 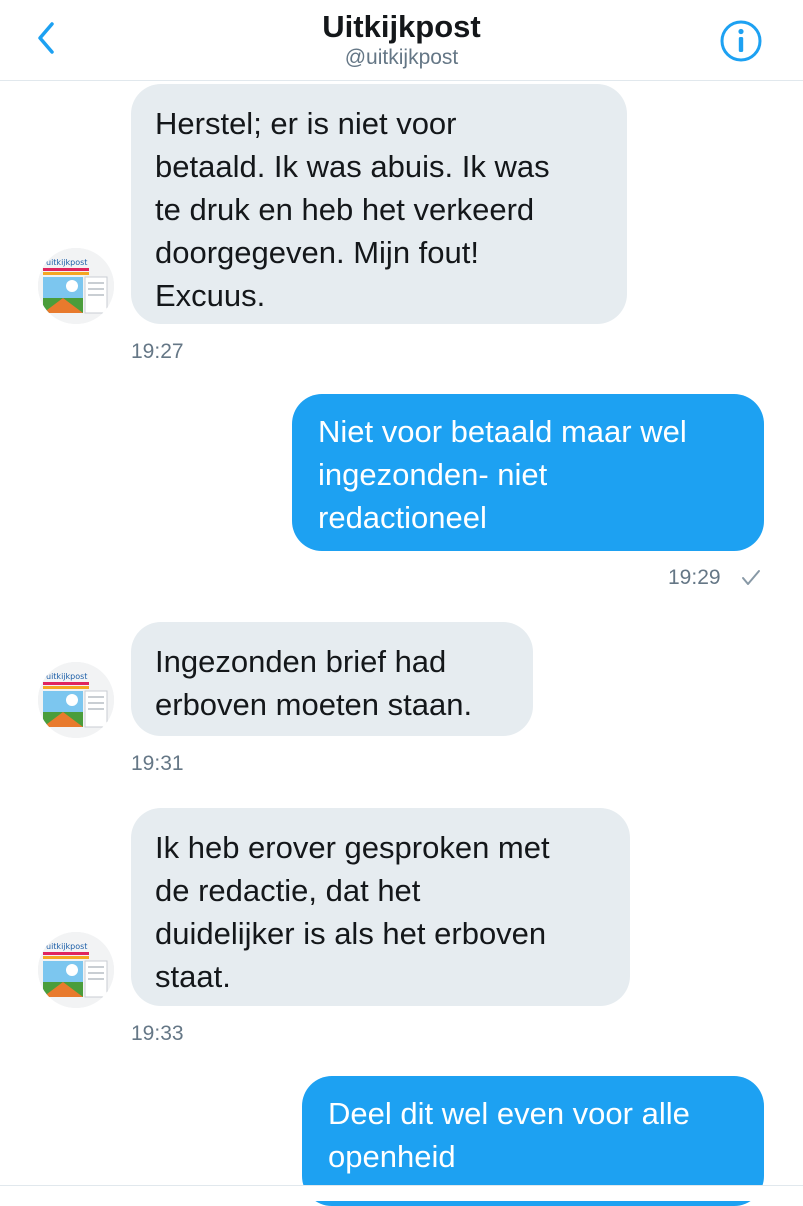 What do you see at coordinates (751, 577) in the screenshot?
I see `check-icon` at bounding box center [751, 577].